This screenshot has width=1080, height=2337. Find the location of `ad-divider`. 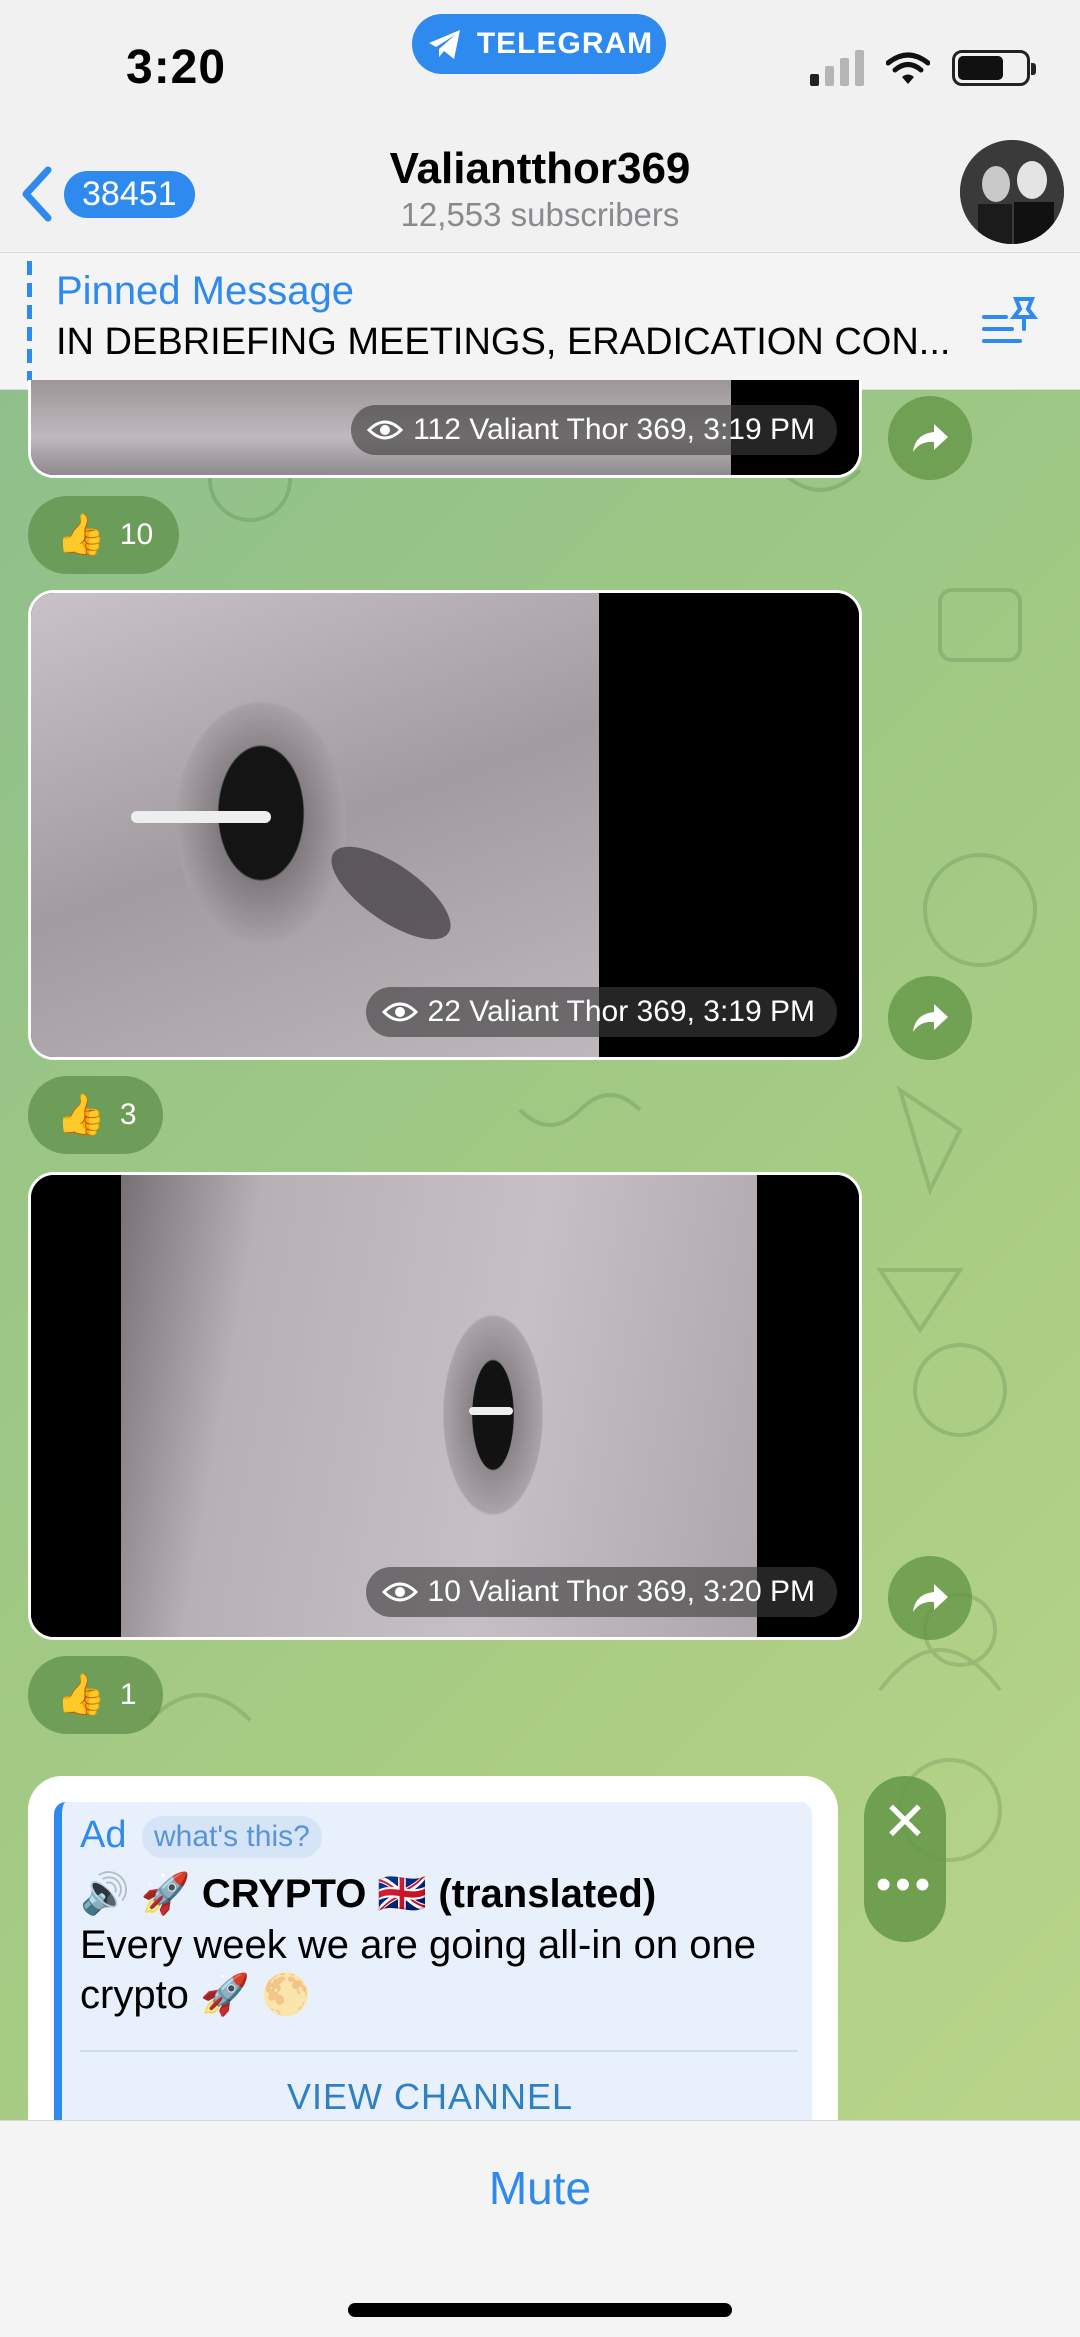

ad-divider is located at coordinates (439, 2051).